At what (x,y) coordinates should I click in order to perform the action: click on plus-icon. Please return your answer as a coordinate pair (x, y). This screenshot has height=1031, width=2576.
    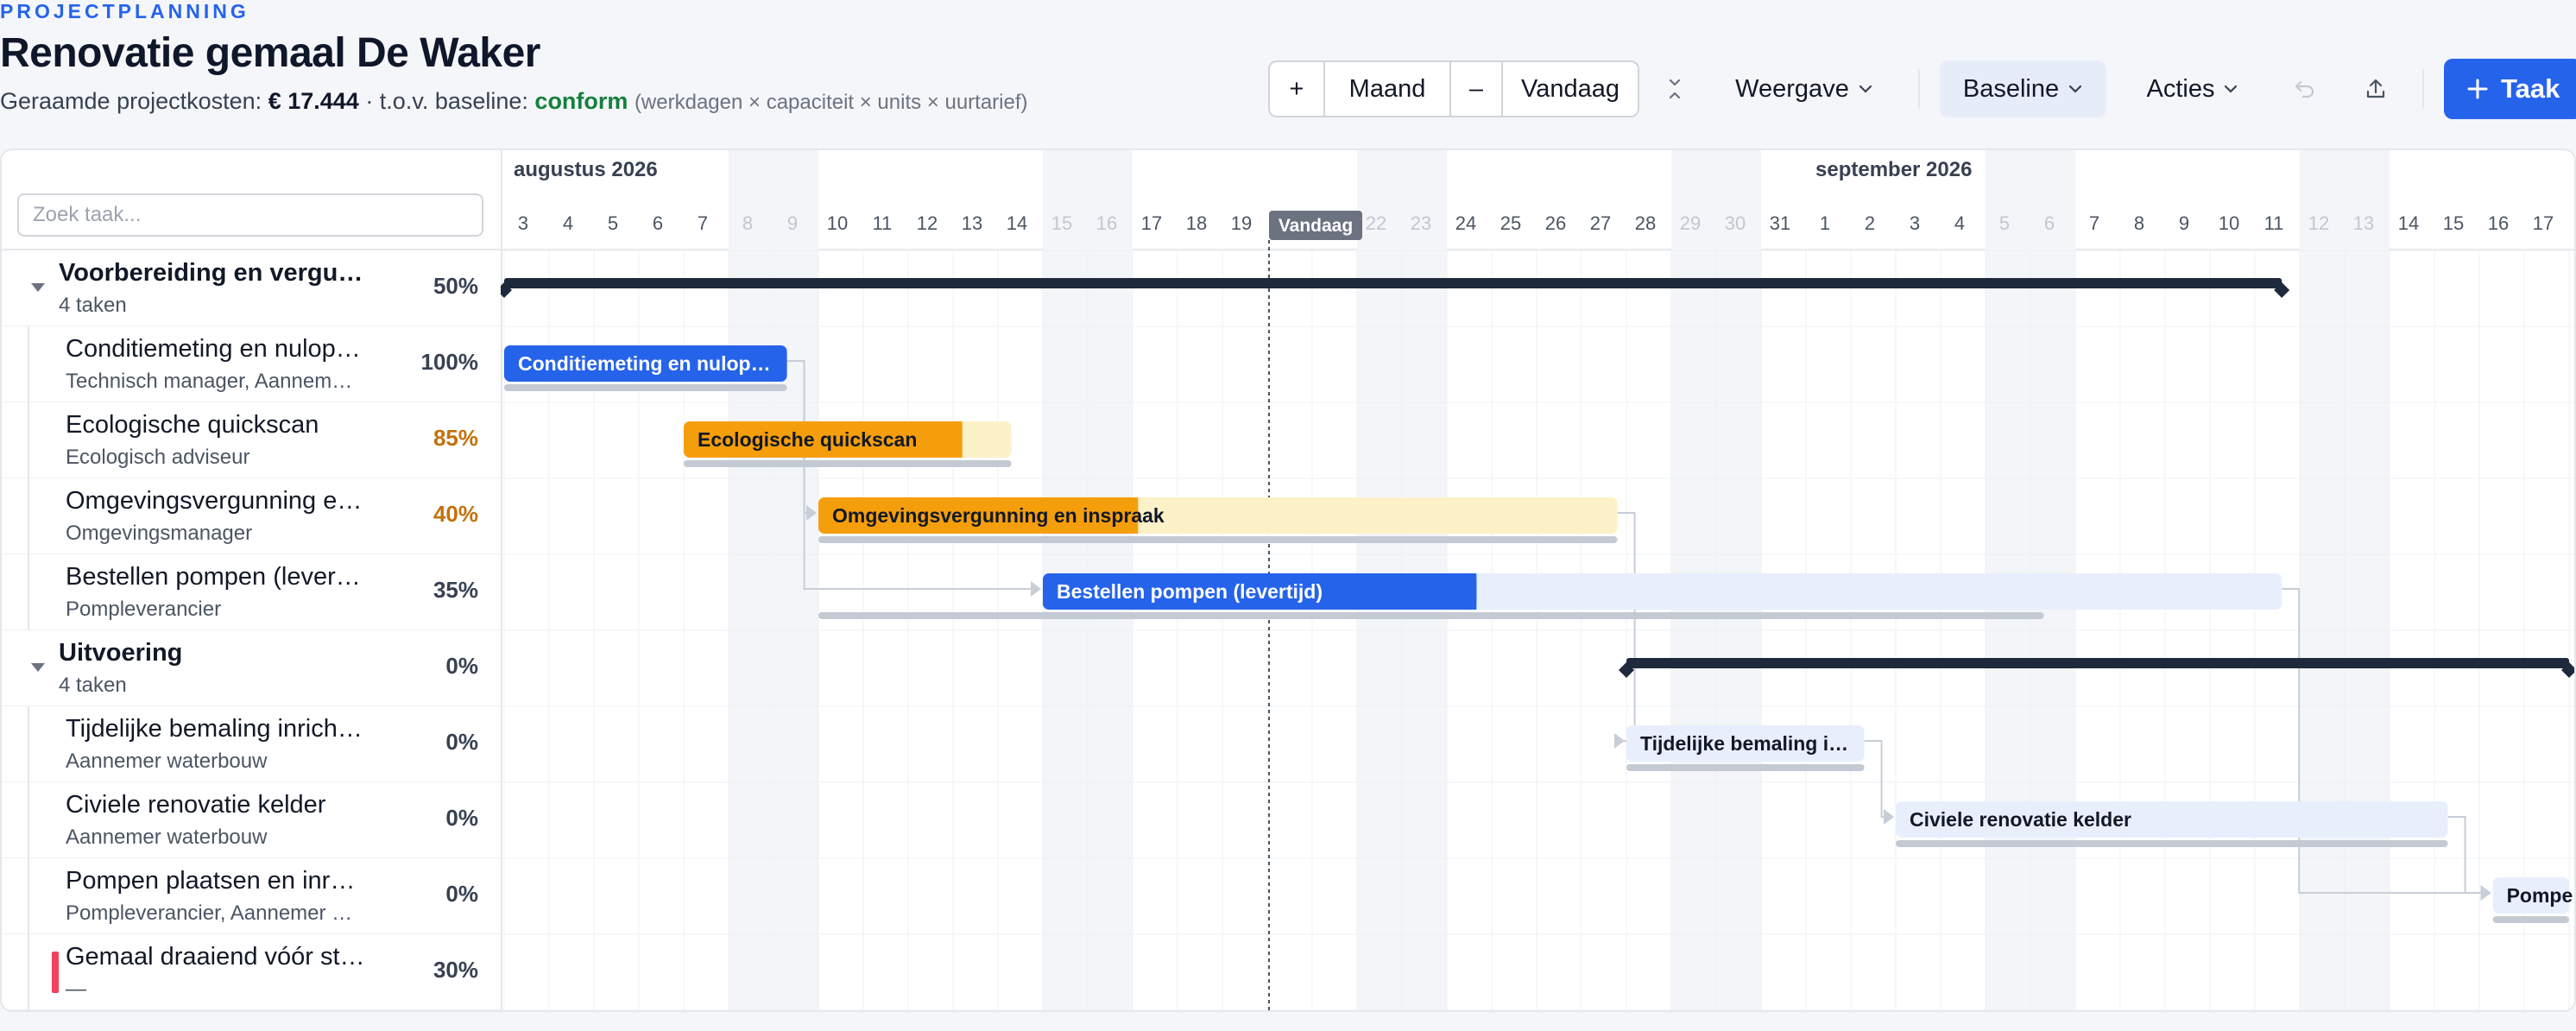
    Looking at the image, I should click on (2477, 89).